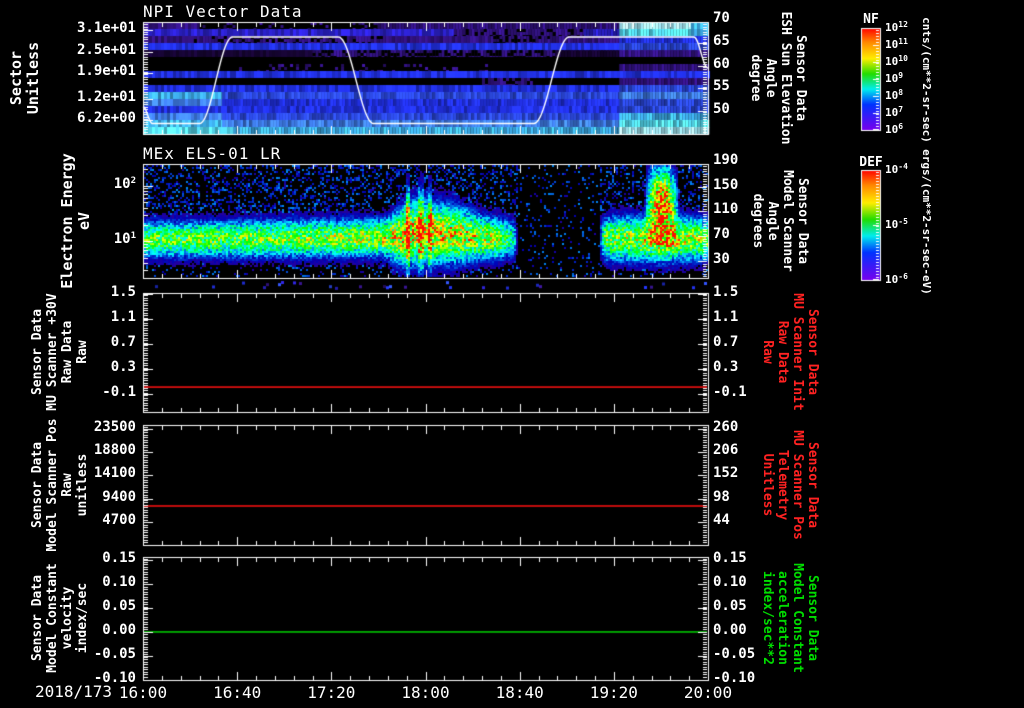  What do you see at coordinates (721, 109) in the screenshot?
I see `p0-right-tick-4: 50` at bounding box center [721, 109].